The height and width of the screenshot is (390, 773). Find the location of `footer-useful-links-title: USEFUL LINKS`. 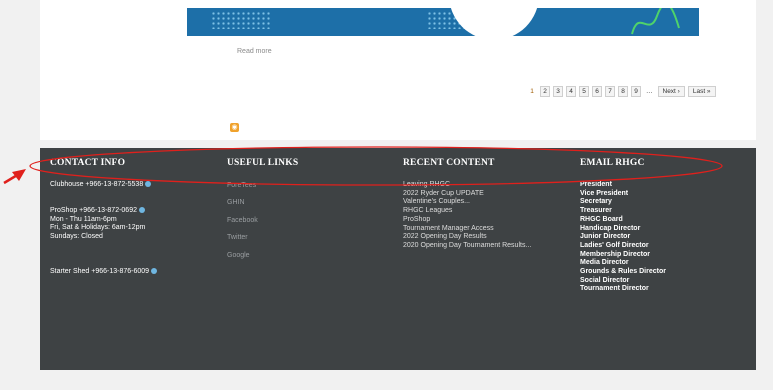

footer-useful-links-title: USEFUL LINKS is located at coordinates (263, 163).